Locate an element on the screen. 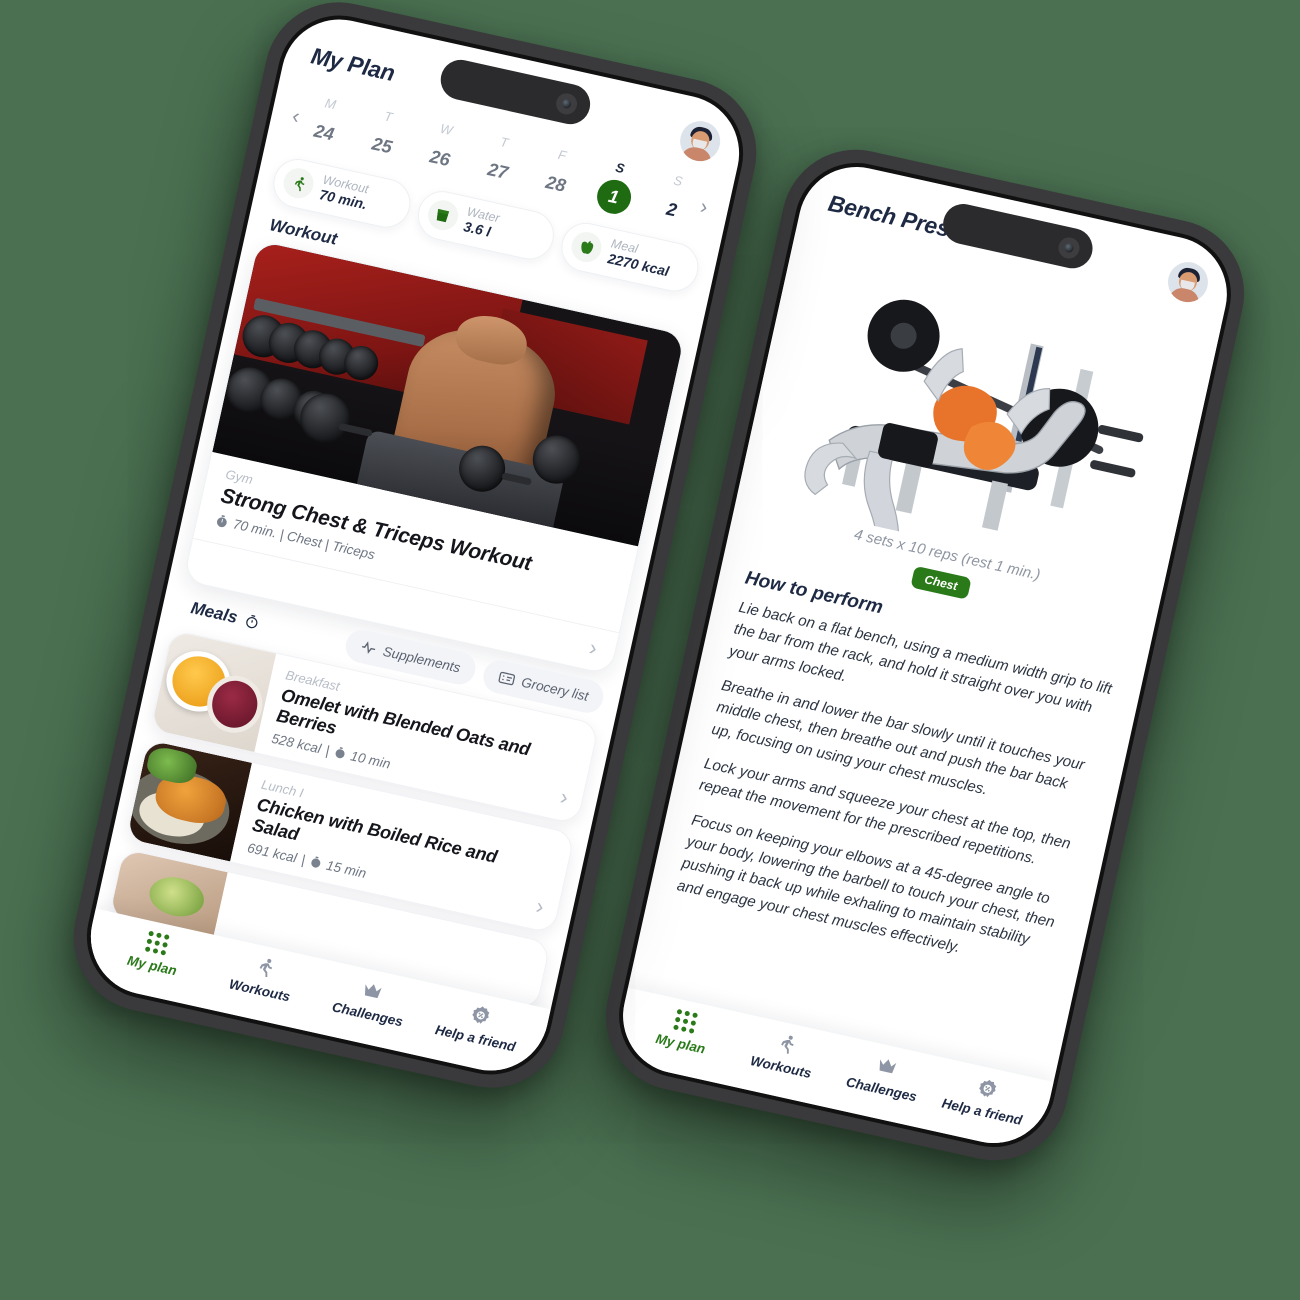 The image size is (1300, 1300). calendar-day: T 25 is located at coordinates (384, 135).